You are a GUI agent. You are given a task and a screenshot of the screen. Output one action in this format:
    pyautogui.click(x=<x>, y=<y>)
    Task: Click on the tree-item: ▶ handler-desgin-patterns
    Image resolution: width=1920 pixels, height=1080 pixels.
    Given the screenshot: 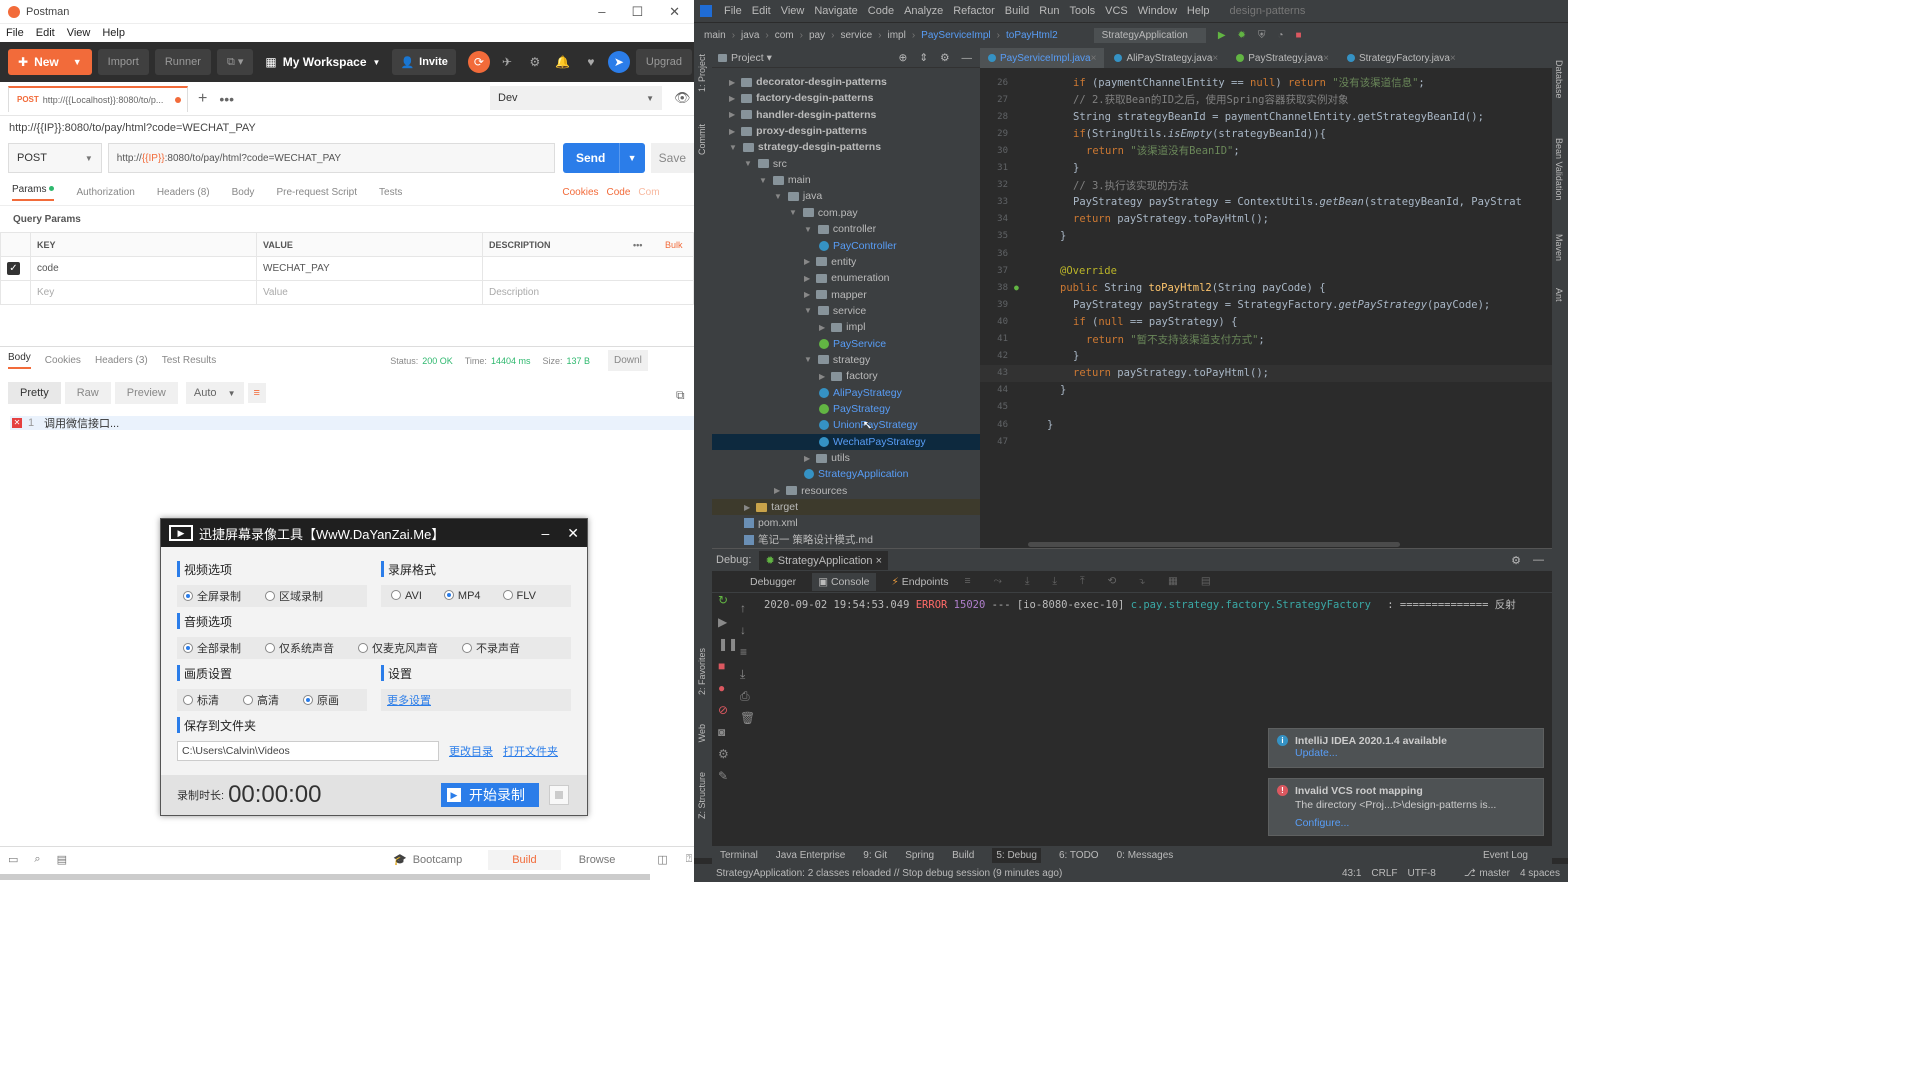 What is the action you would take?
    pyautogui.click(x=802, y=115)
    